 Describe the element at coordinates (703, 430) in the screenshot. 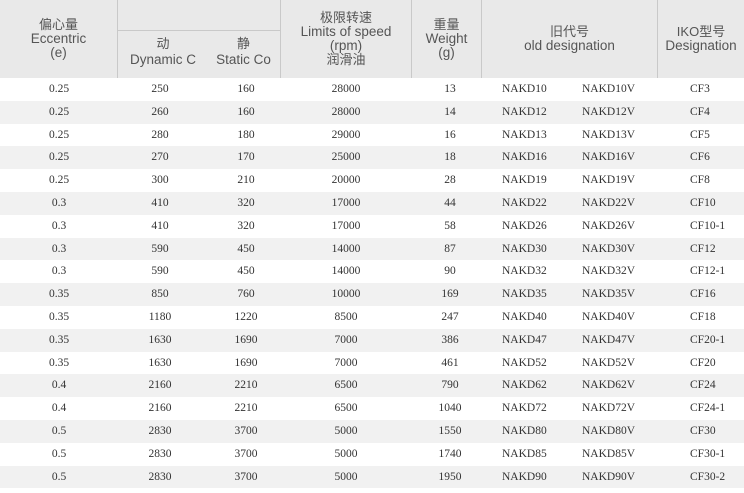

I see `iko-designation-cell: CF30` at that location.